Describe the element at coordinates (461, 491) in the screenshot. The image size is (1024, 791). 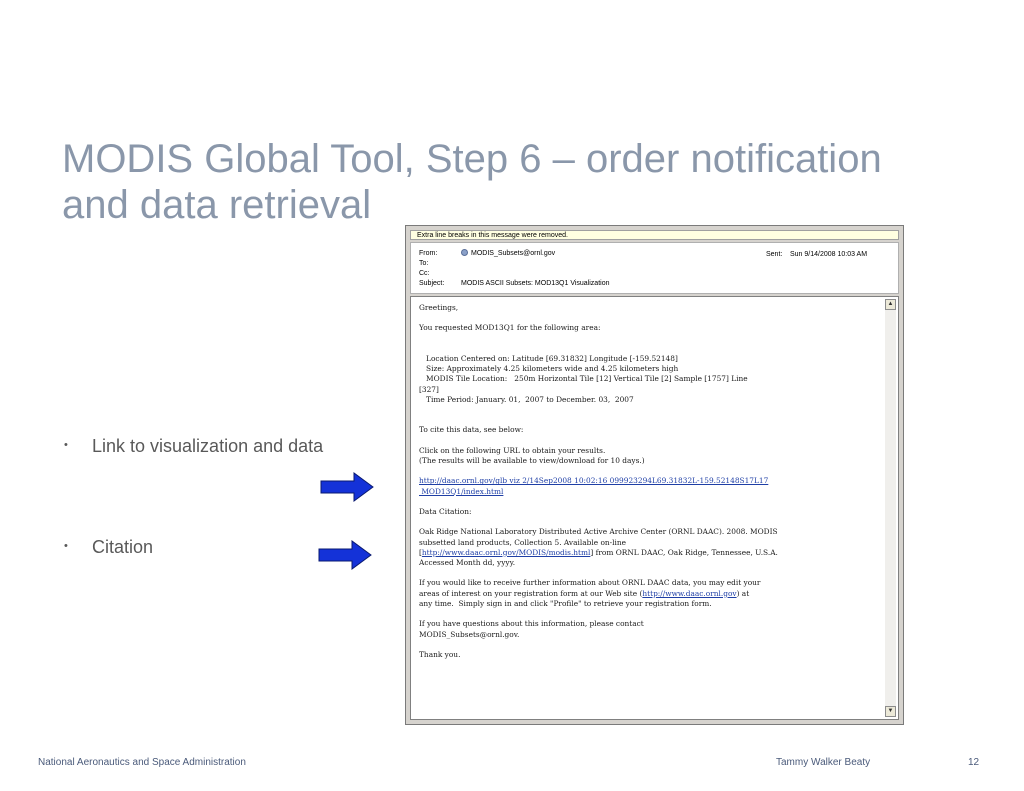
I see `results-url-link-continued: MOD13Q1/index.html` at that location.